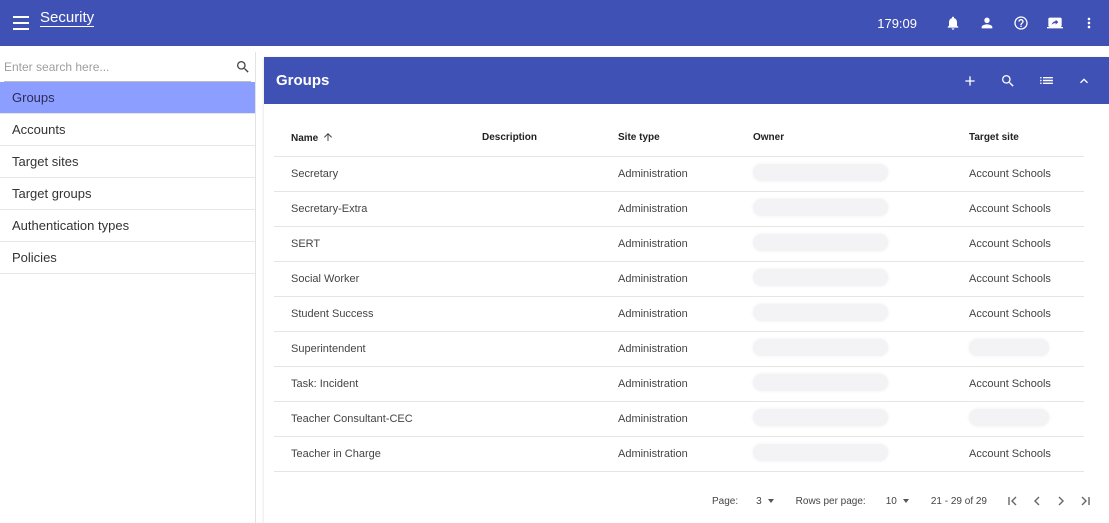 This screenshot has width=1109, height=523. Describe the element at coordinates (1089, 23) in the screenshot. I see `more-vert-icon` at that location.